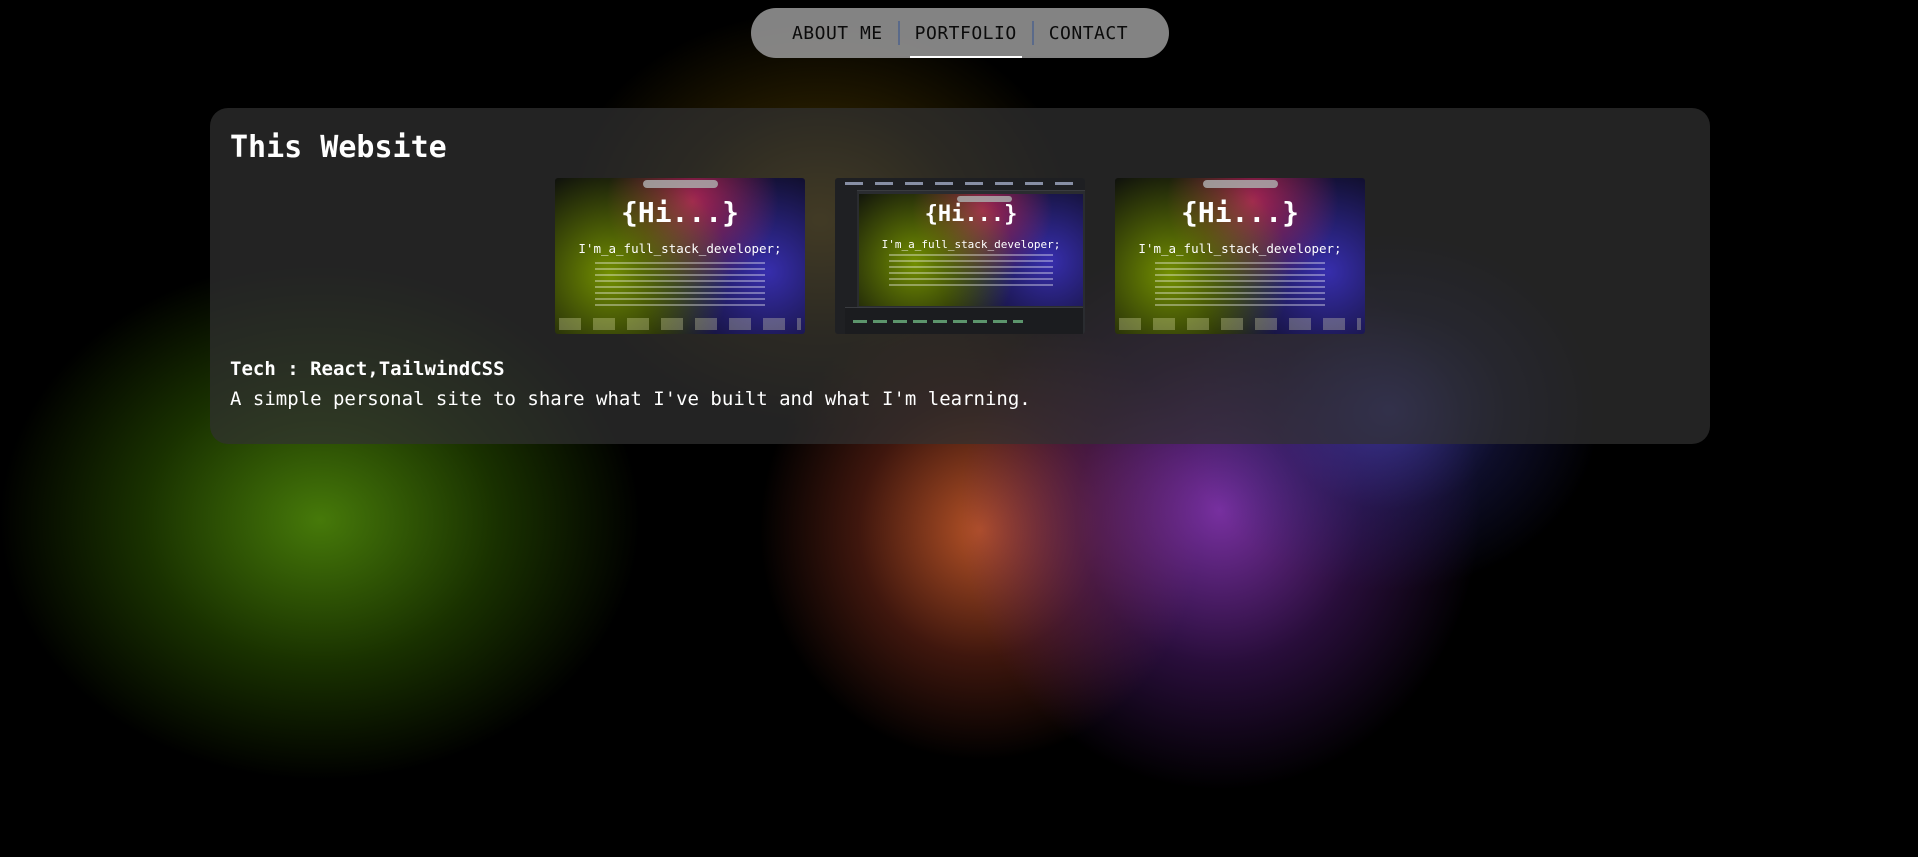 The image size is (1918, 857). What do you see at coordinates (960, 184) in the screenshot?
I see `editor-tab-bar` at bounding box center [960, 184].